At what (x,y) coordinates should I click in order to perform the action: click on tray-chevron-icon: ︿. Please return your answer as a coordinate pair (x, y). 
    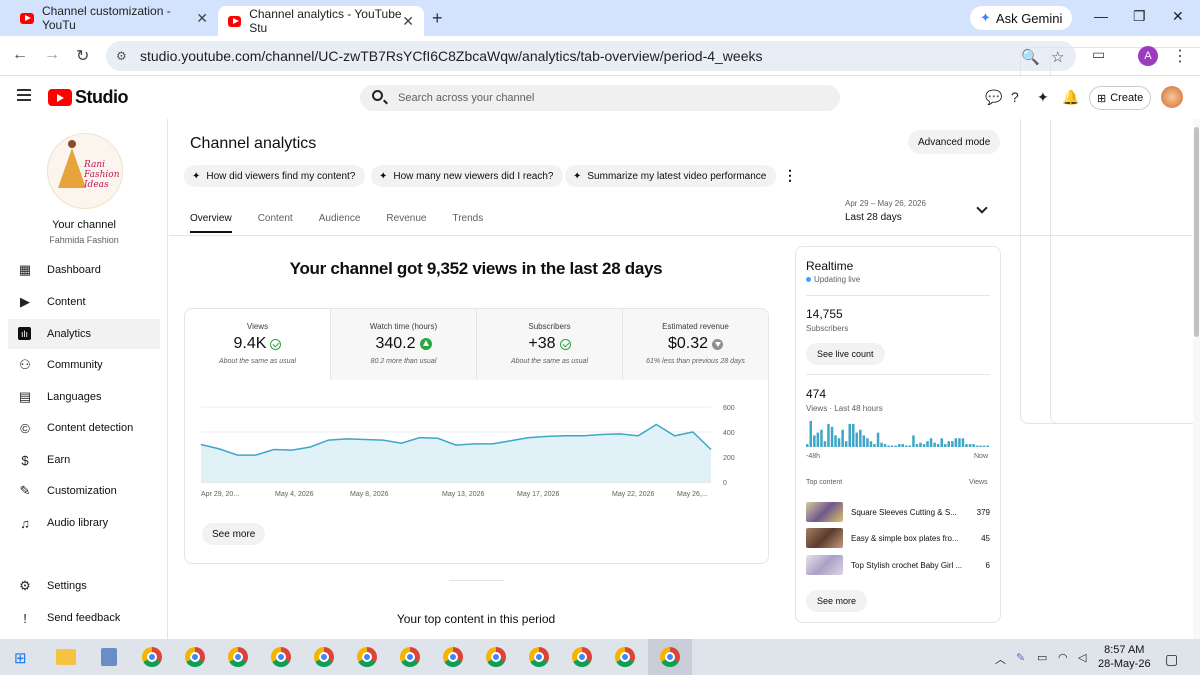
    Looking at the image, I should click on (1000, 659).